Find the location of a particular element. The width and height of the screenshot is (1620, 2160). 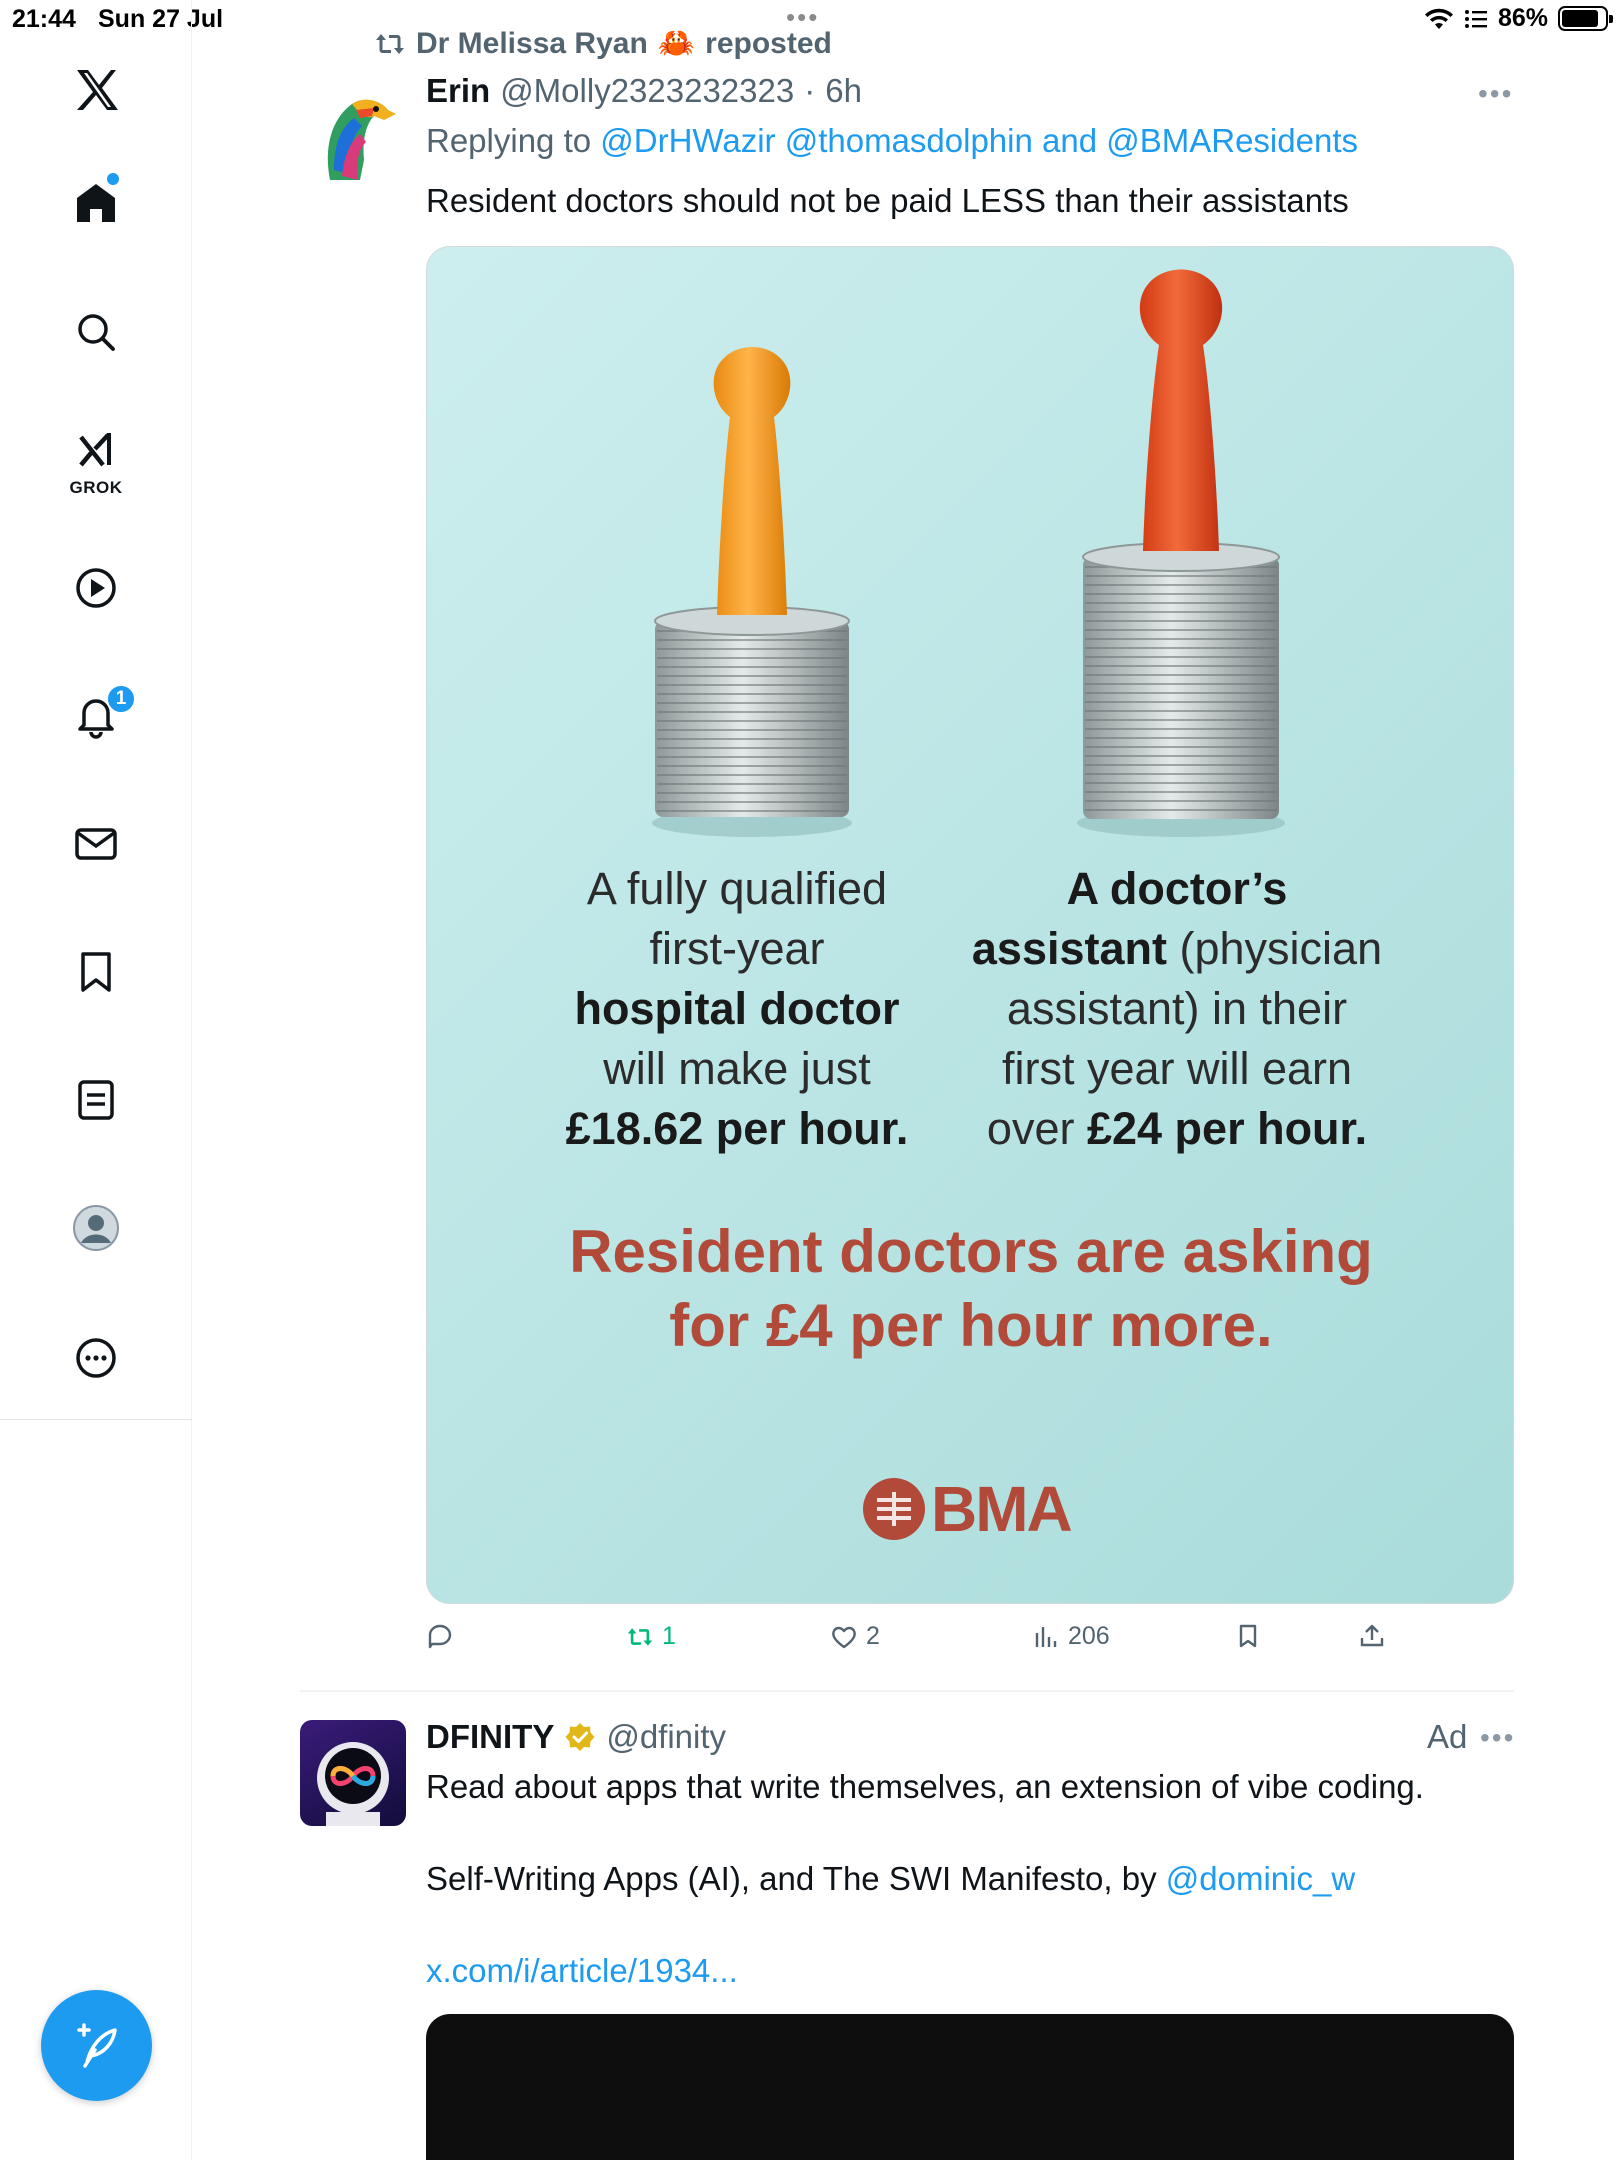

status-right: 86% is located at coordinates (1518, 18).